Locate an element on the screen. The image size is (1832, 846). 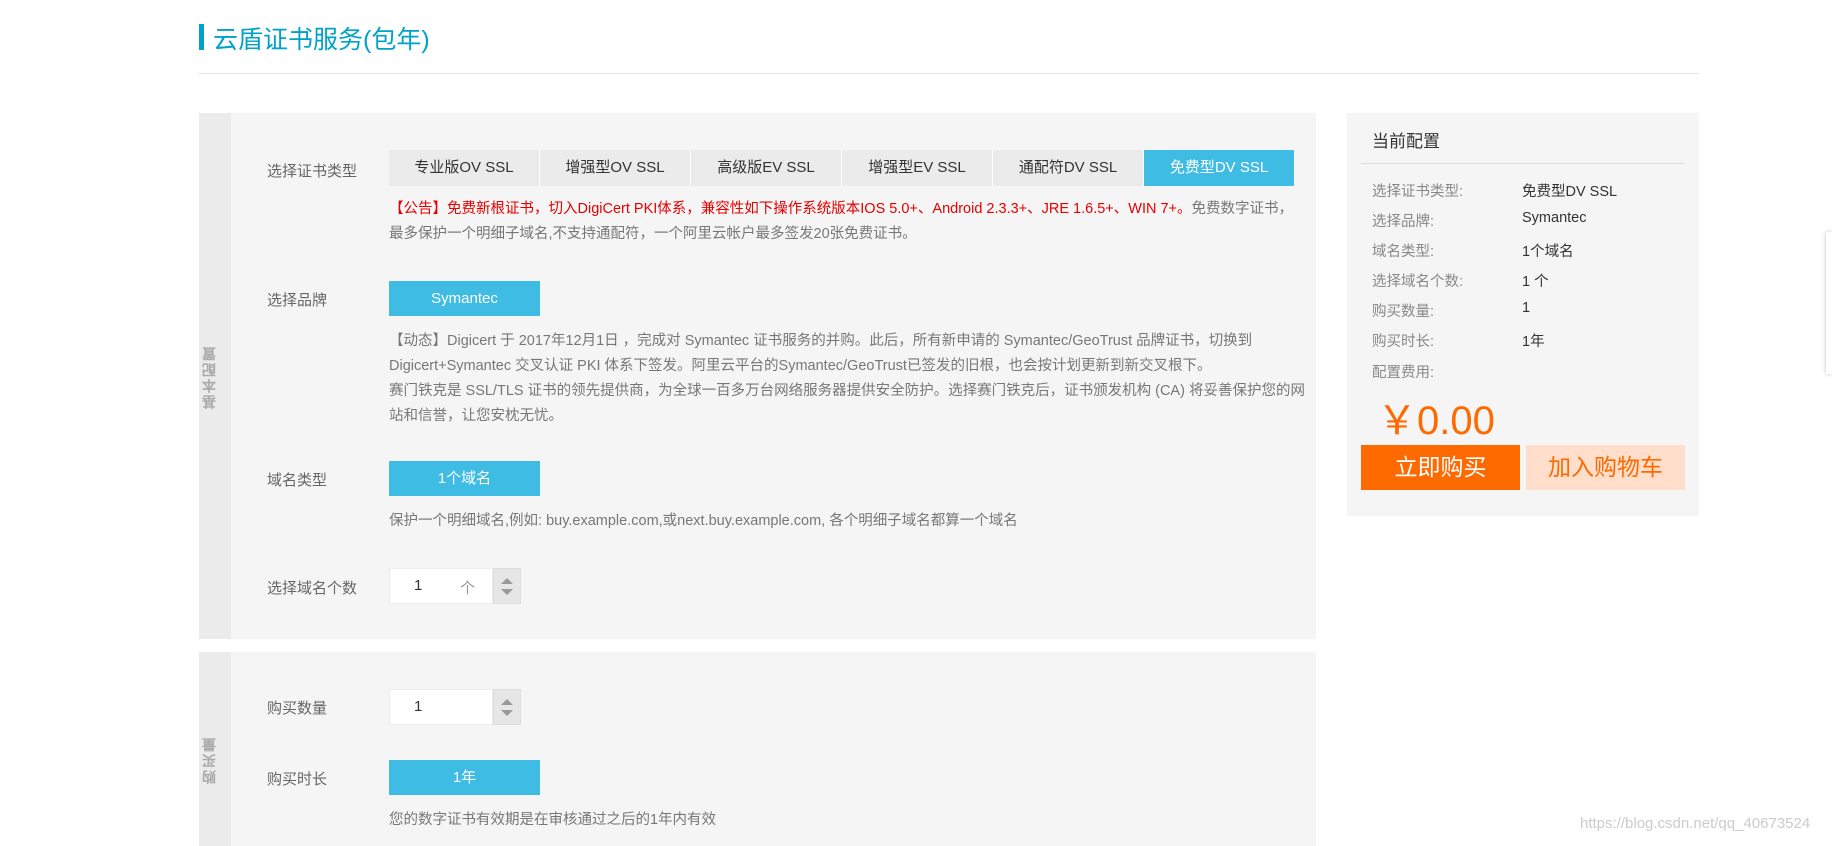
domain-type-label: 域名类型 is located at coordinates (297, 480).